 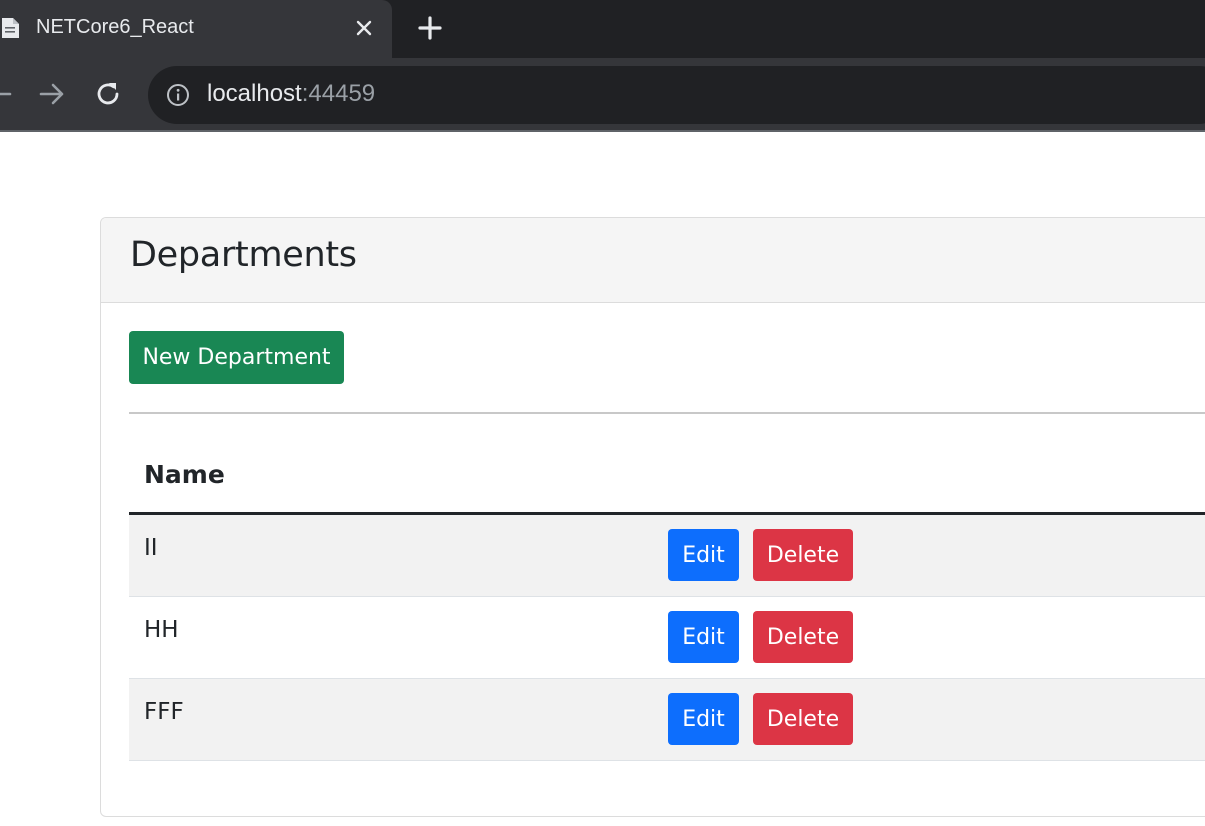 I want to click on reload-icon, so click(x=108, y=94).